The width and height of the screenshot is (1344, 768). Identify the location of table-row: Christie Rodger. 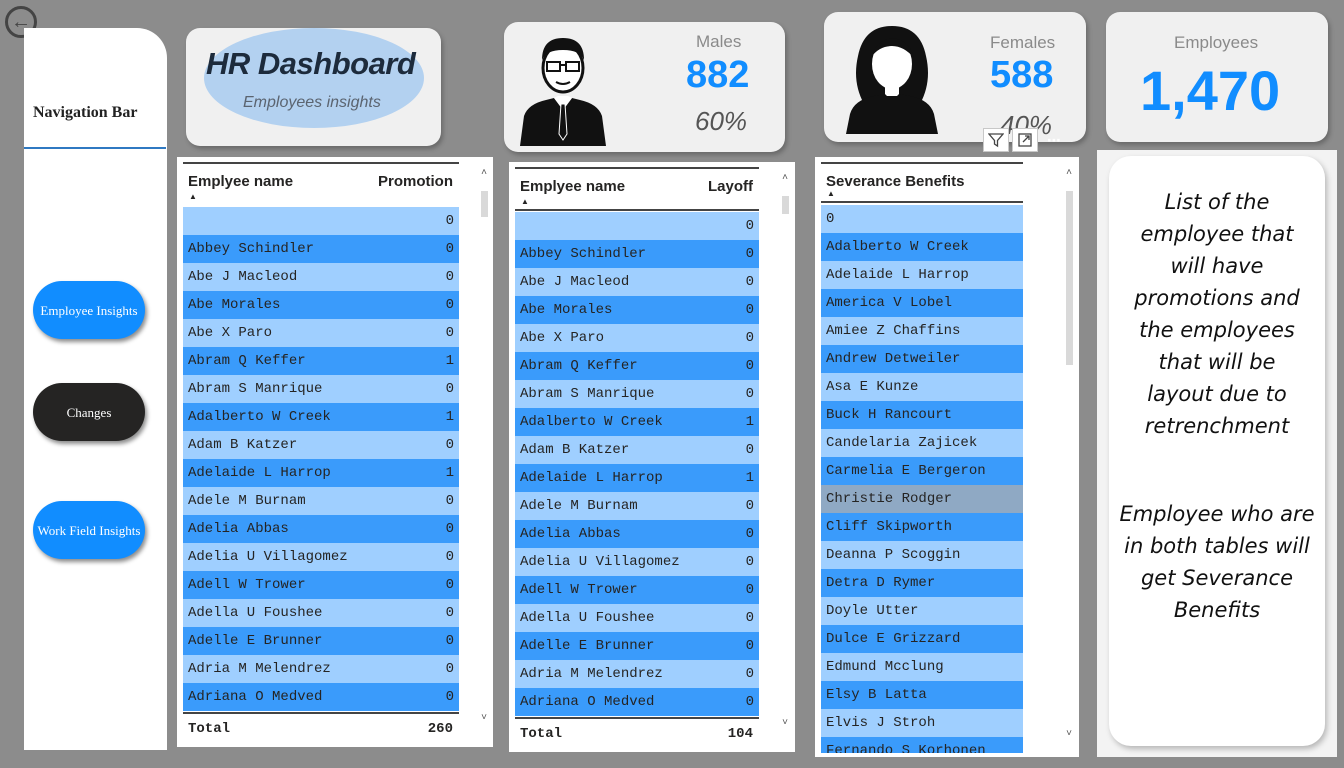
(922, 499).